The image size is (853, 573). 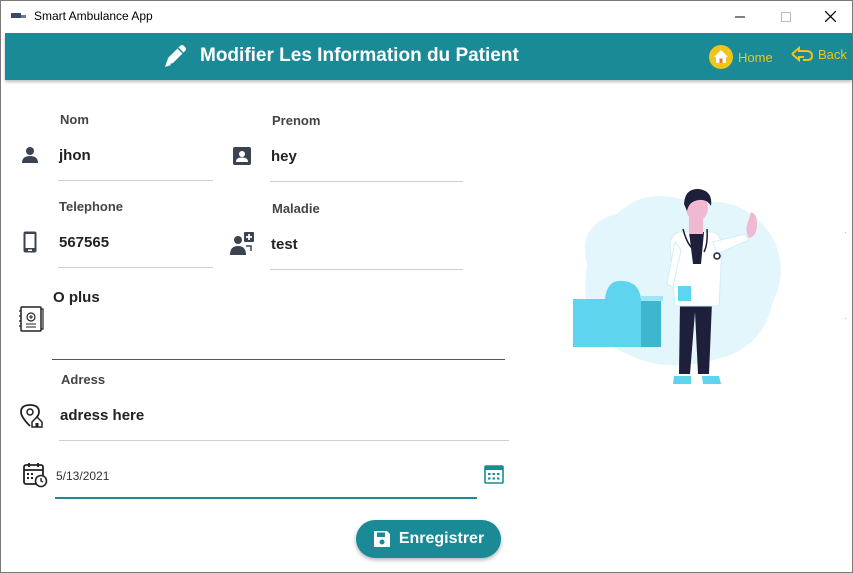 What do you see at coordinates (31, 416) in the screenshot?
I see `location-home-icon` at bounding box center [31, 416].